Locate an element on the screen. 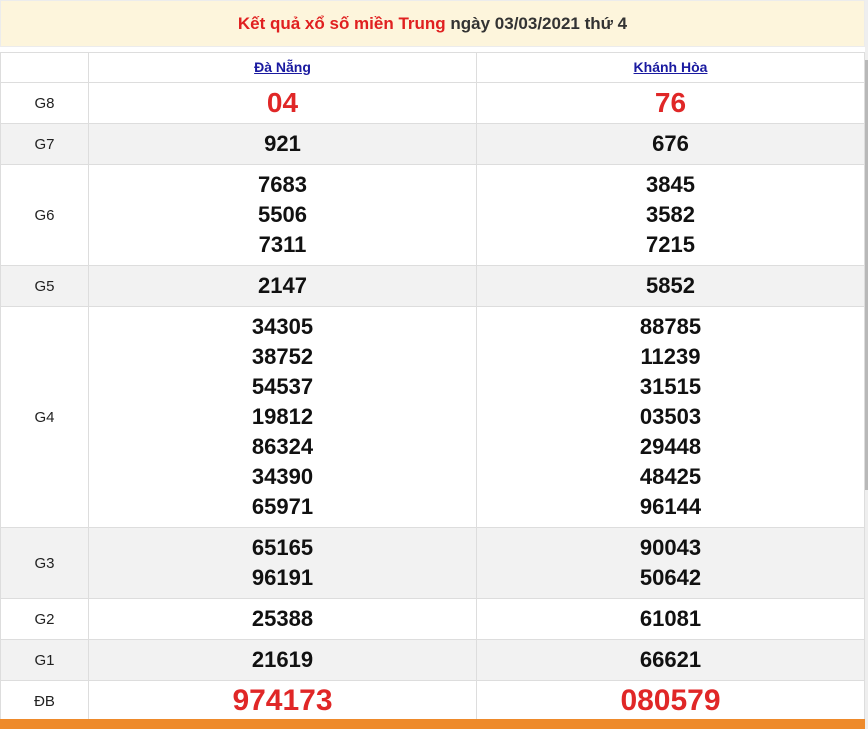 This screenshot has height=729, width=868. result-number: 2147 is located at coordinates (282, 285).